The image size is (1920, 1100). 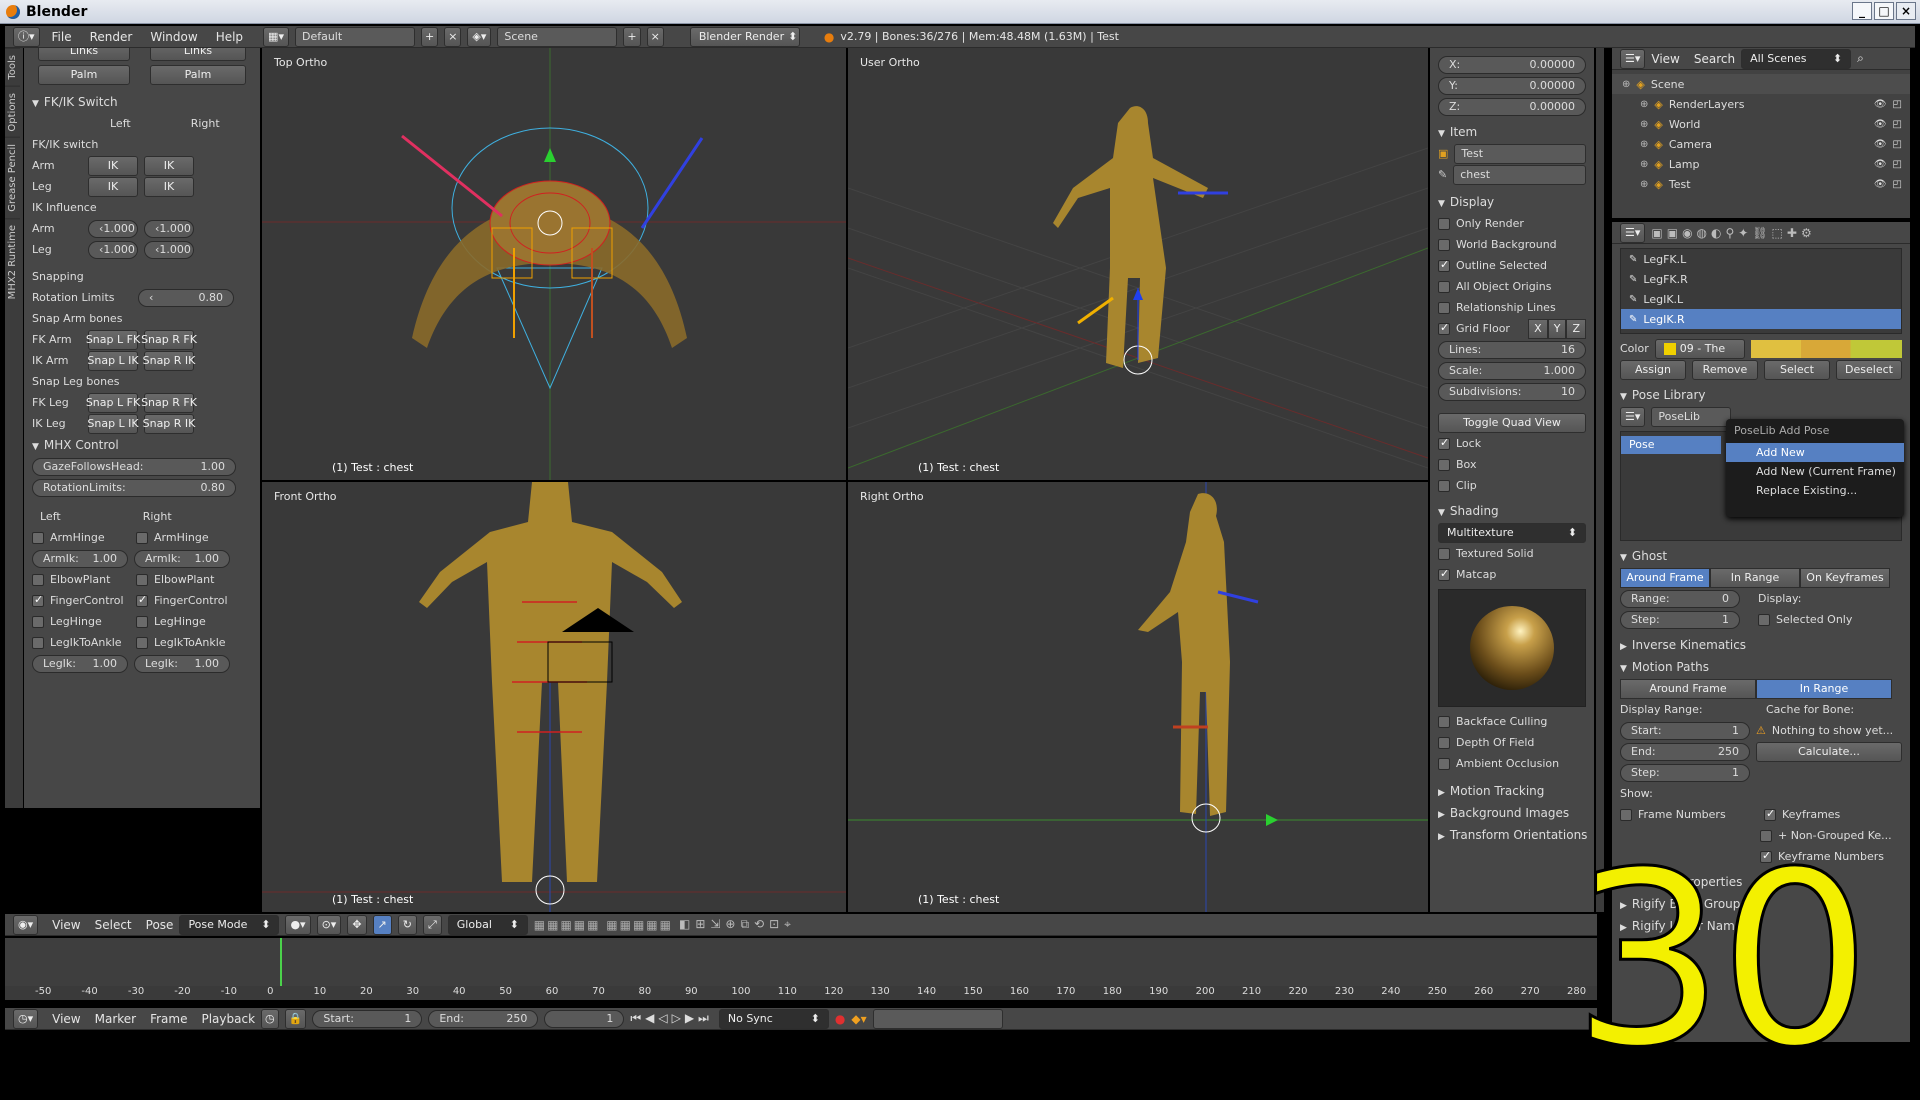 What do you see at coordinates (1761, 124) in the screenshot?
I see `outliner-item: ⊕ ◈ World 👁 ◰` at bounding box center [1761, 124].